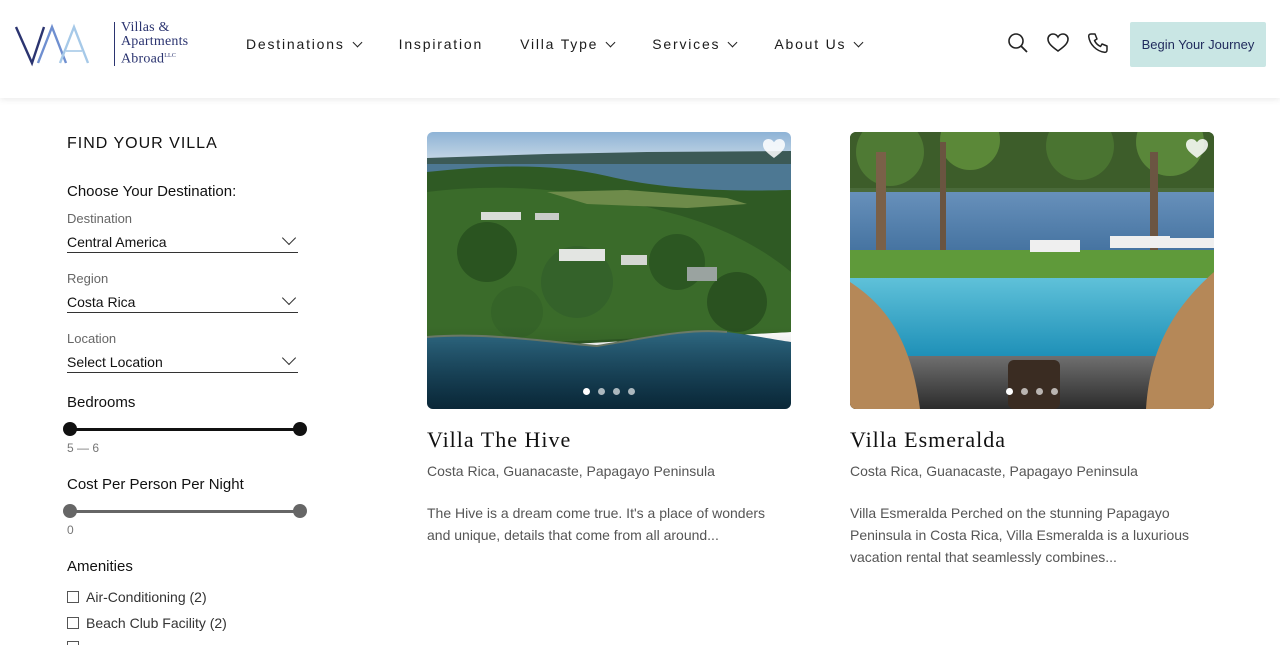 The height and width of the screenshot is (645, 1280). I want to click on bedrooms-min-handle, so click(70, 429).